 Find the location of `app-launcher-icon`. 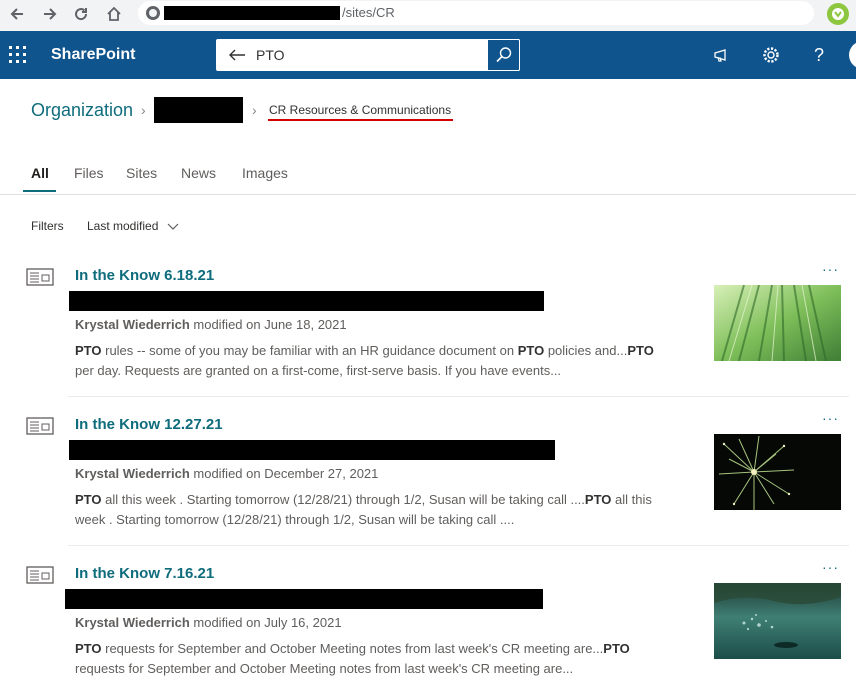

app-launcher-icon is located at coordinates (18, 55).